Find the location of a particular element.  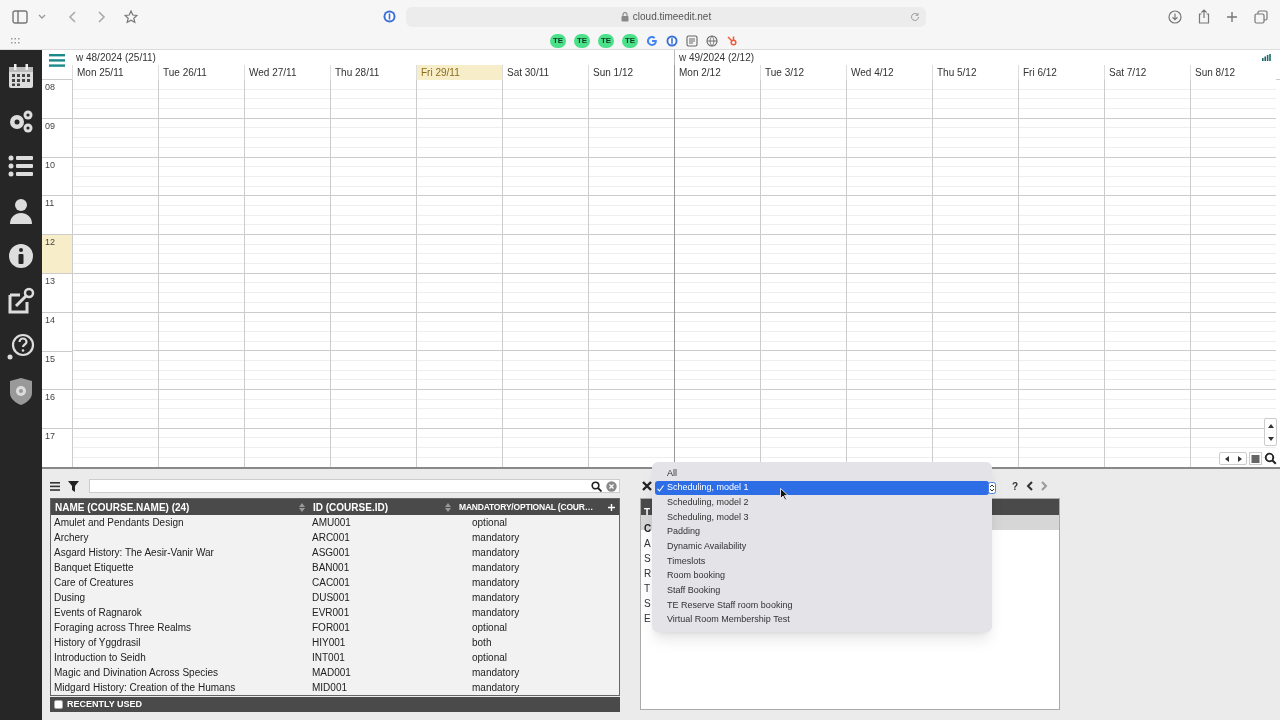

column-header: ID (COURSE.ID) is located at coordinates (378, 507).